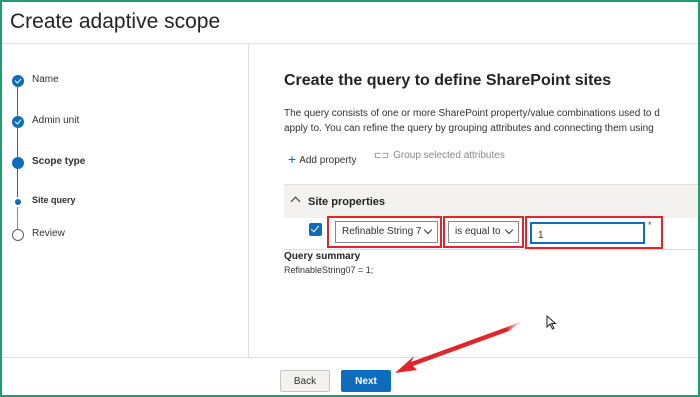 The width and height of the screenshot is (700, 397). I want to click on operator-select-value: is equal to, so click(478, 231).